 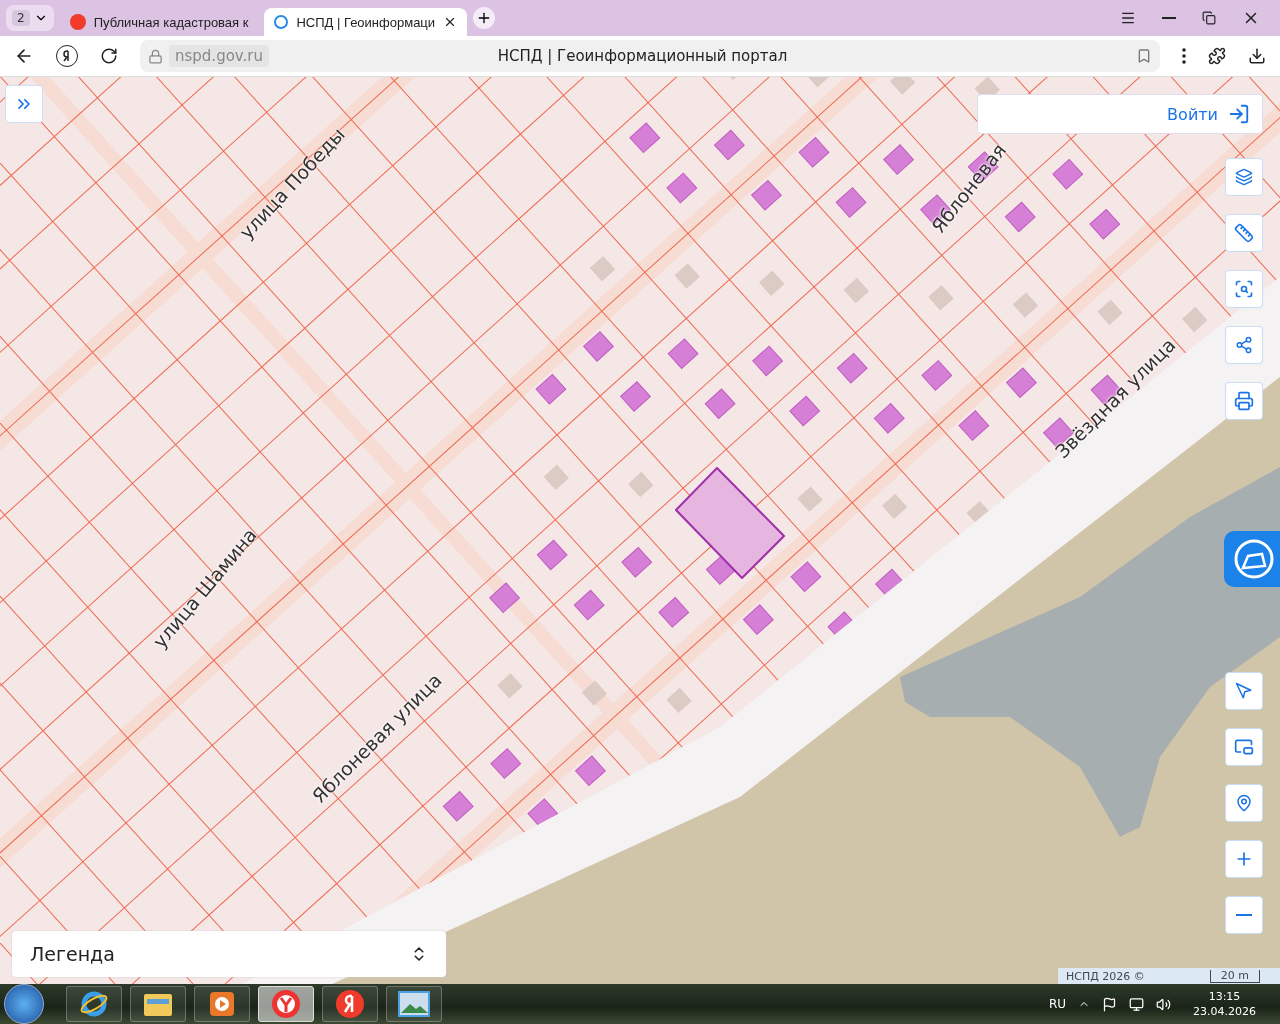 I want to click on area-search-button, so click(x=1244, y=289).